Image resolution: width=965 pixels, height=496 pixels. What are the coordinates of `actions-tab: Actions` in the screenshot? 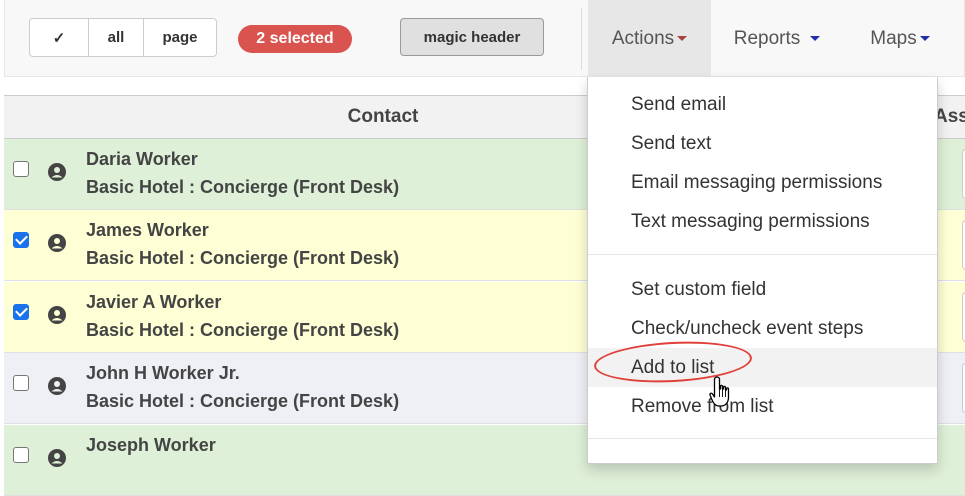 It's located at (649, 38).